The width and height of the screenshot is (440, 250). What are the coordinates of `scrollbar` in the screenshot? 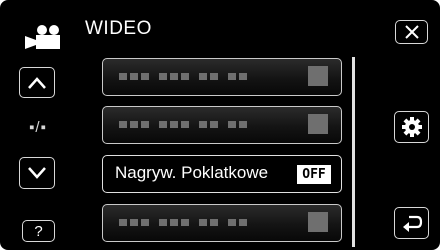 It's located at (353, 152).